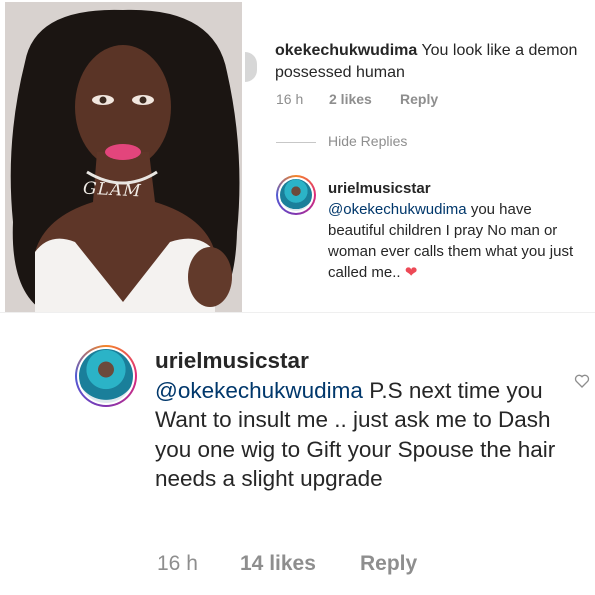 The image size is (595, 595). Describe the element at coordinates (346, 50) in the screenshot. I see `comment-username: okekechukwudima` at that location.